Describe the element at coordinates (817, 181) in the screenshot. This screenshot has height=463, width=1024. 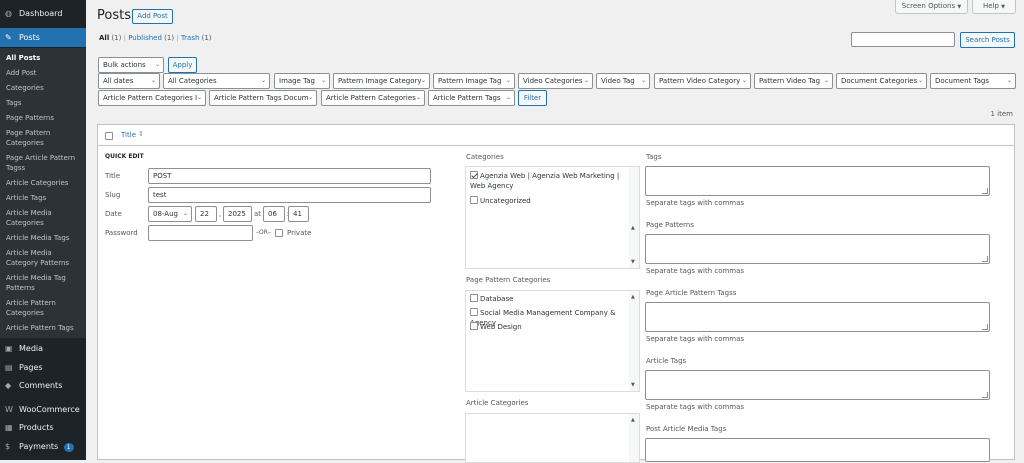
I see `tags-textarea` at that location.